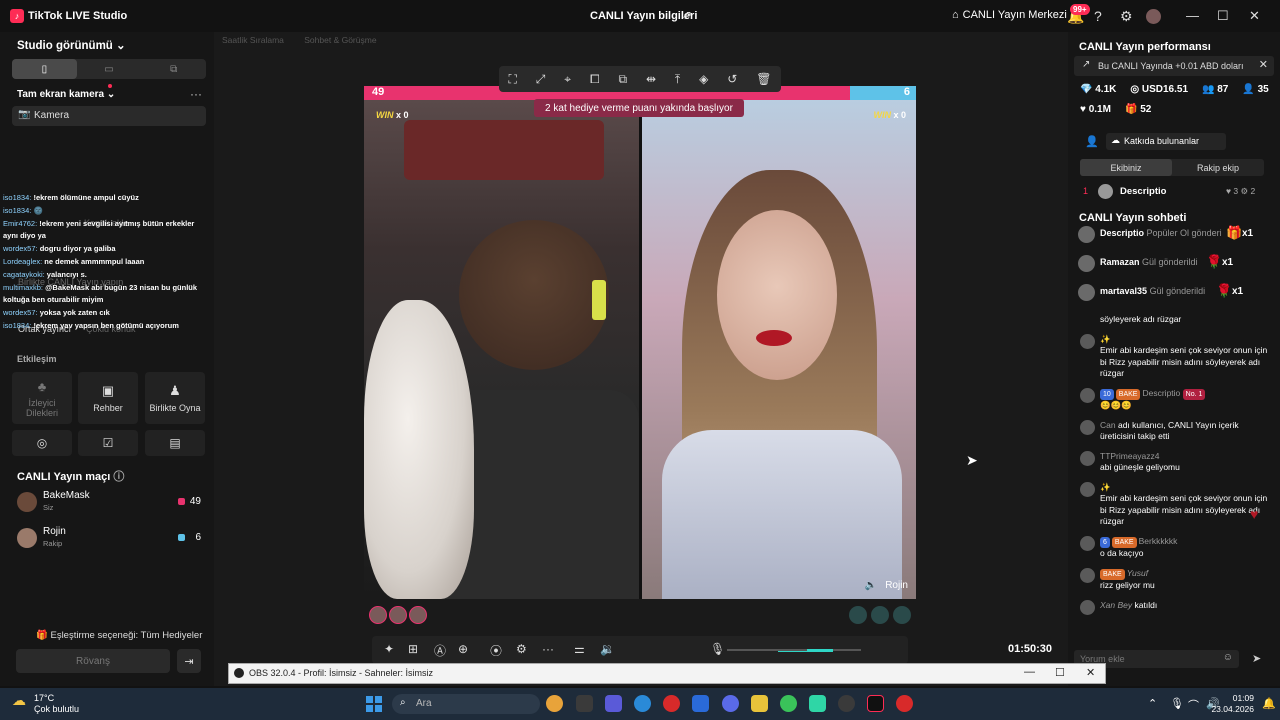 The image size is (1280, 720). Describe the element at coordinates (763, 79) in the screenshot. I see `trash-icon: 🗑` at that location.